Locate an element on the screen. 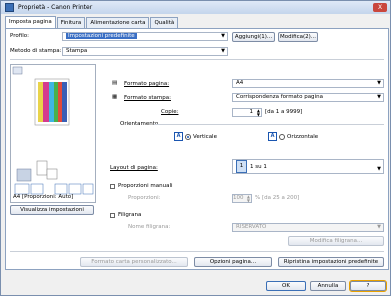  close-button: X is located at coordinates (380, 7).